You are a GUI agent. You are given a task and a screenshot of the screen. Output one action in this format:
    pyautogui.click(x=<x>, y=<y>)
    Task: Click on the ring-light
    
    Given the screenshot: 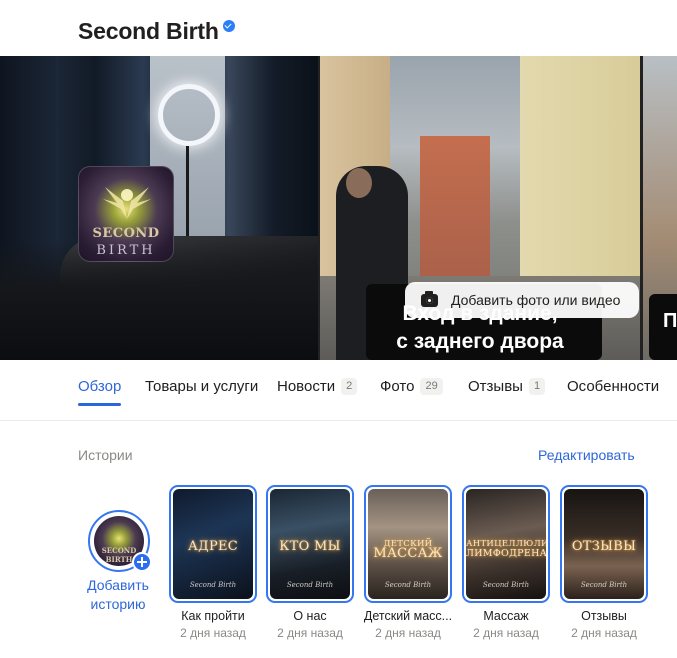 What is the action you would take?
    pyautogui.click(x=189, y=115)
    